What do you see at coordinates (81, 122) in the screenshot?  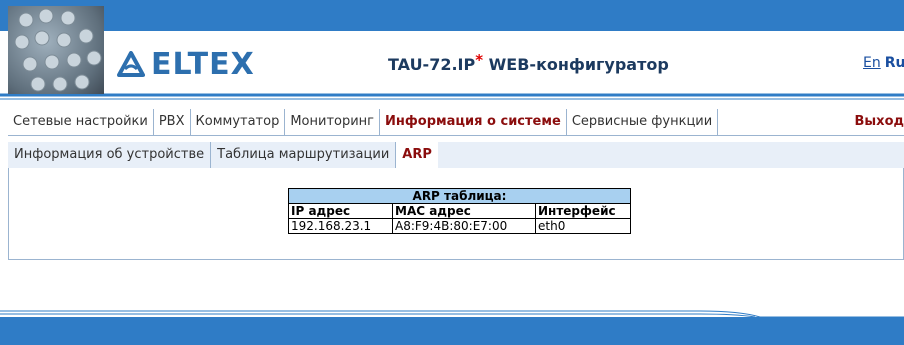 I see `menu-network-settings: Сетевые настройки` at bounding box center [81, 122].